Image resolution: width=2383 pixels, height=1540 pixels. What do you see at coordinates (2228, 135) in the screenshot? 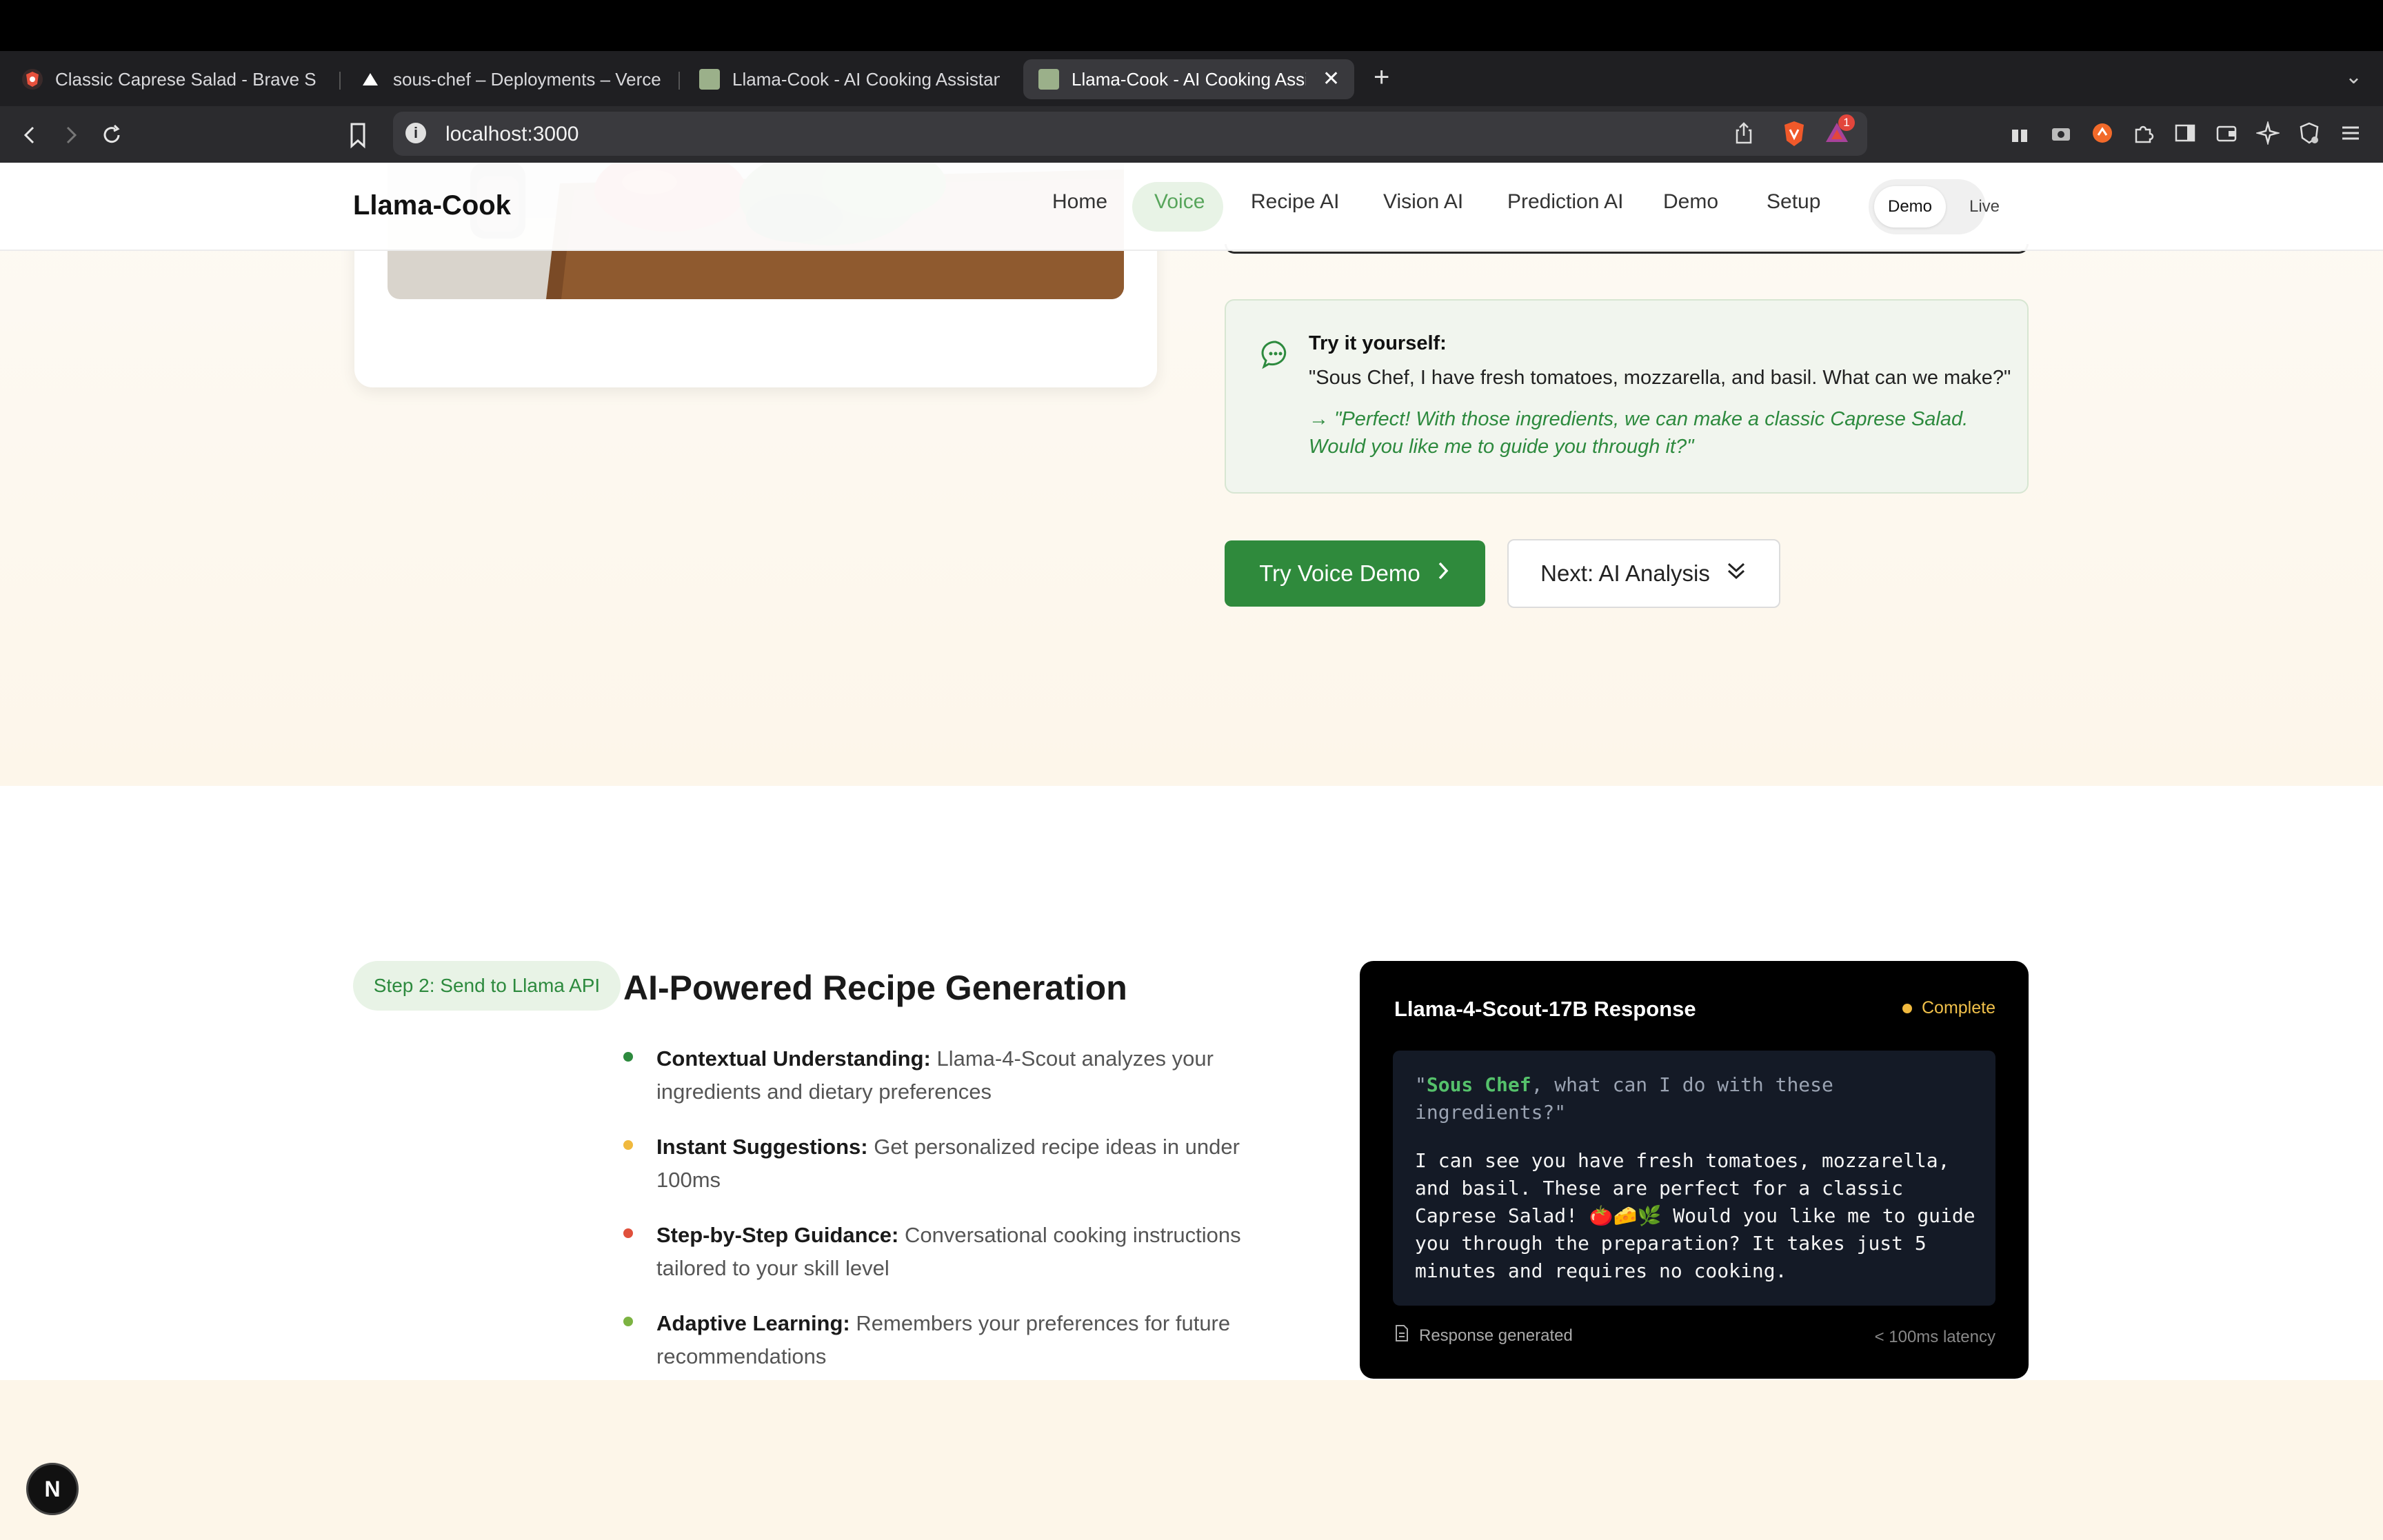
I see `wallet-icon` at bounding box center [2228, 135].